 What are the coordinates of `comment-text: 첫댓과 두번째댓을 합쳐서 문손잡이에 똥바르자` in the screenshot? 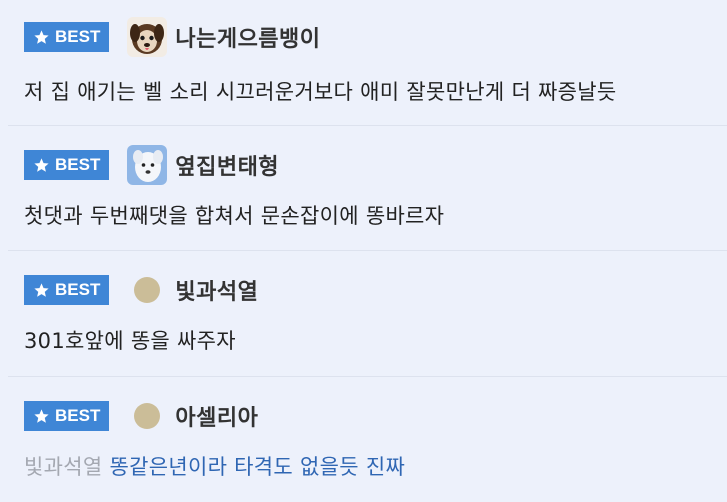 It's located at (234, 216).